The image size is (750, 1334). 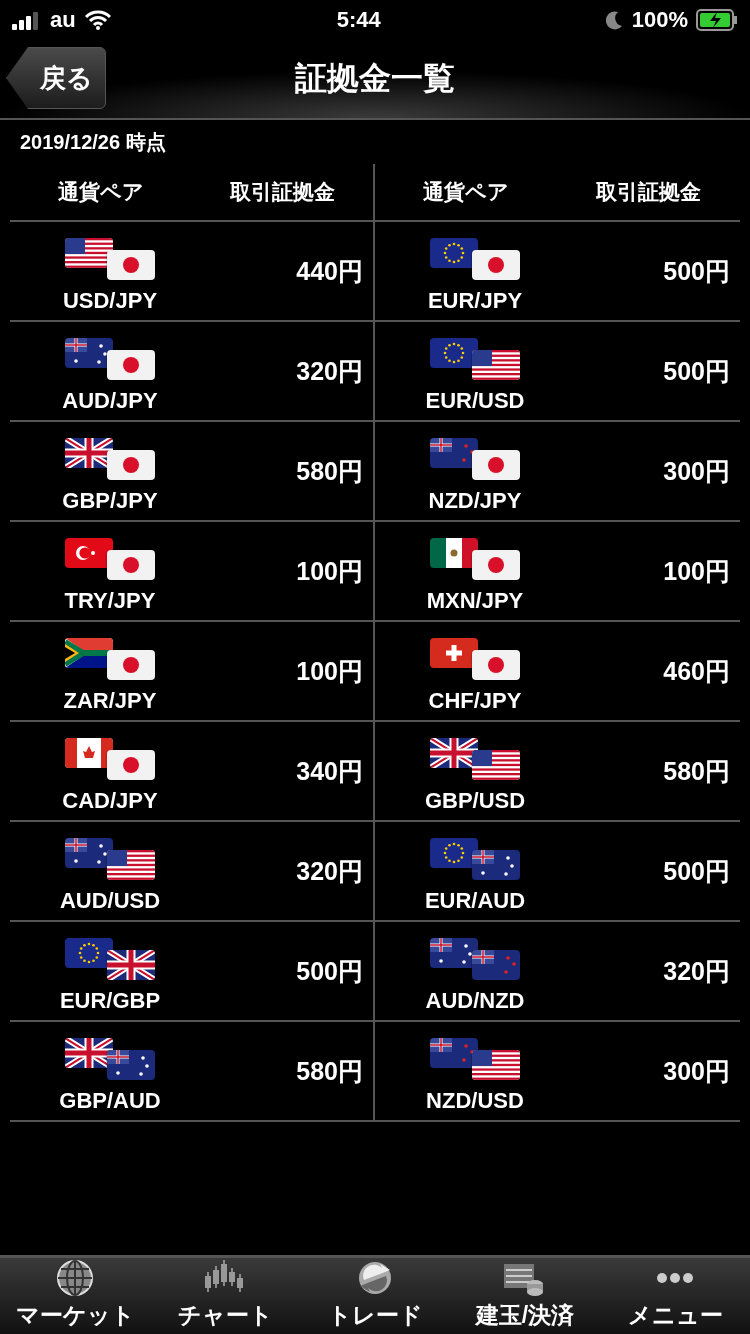 What do you see at coordinates (110, 401) in the screenshot?
I see `currency-pair: AUD/JPY` at bounding box center [110, 401].